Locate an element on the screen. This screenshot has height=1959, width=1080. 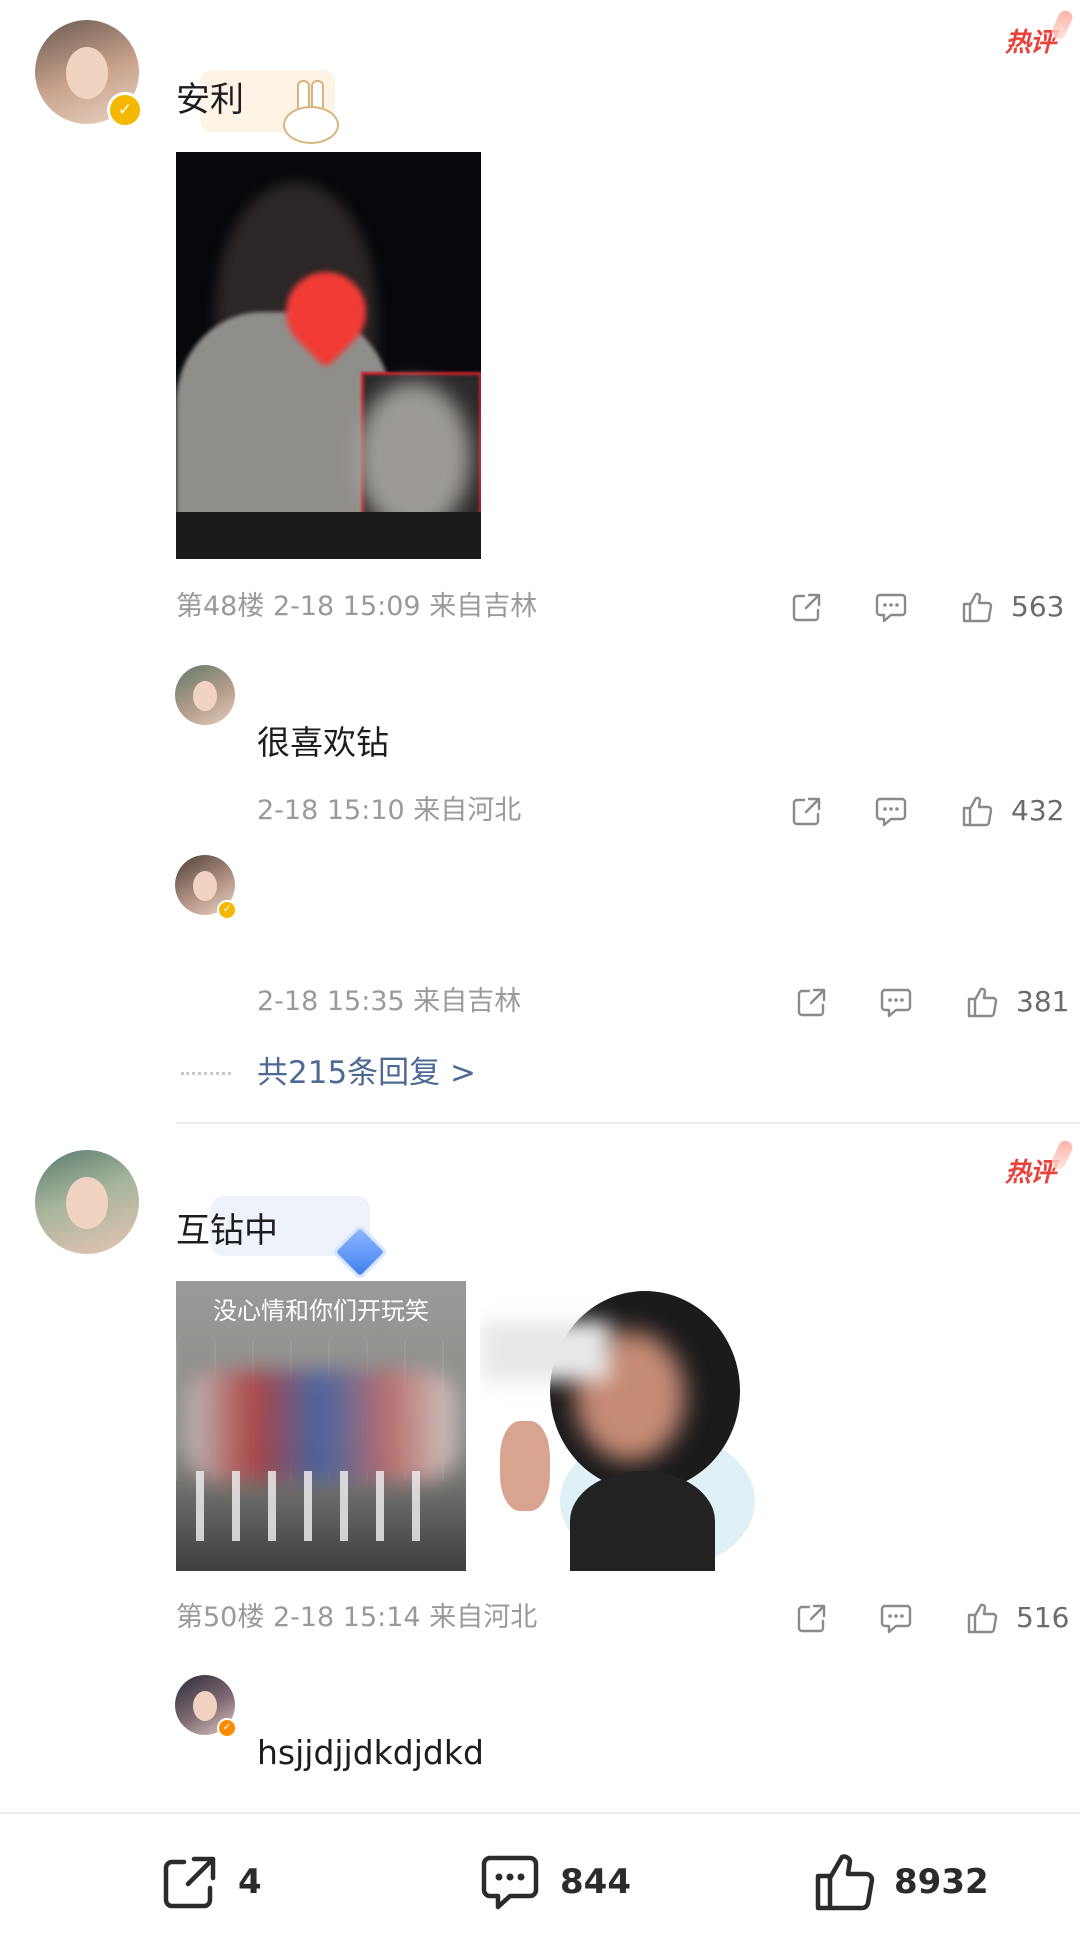
reply-avatar is located at coordinates (205, 695).